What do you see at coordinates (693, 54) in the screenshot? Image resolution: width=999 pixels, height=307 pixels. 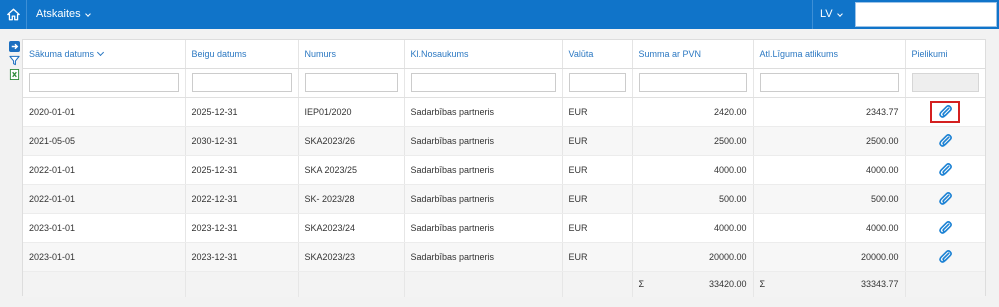 I see `column-header-sum-with-vat: Summa ar PVN` at bounding box center [693, 54].